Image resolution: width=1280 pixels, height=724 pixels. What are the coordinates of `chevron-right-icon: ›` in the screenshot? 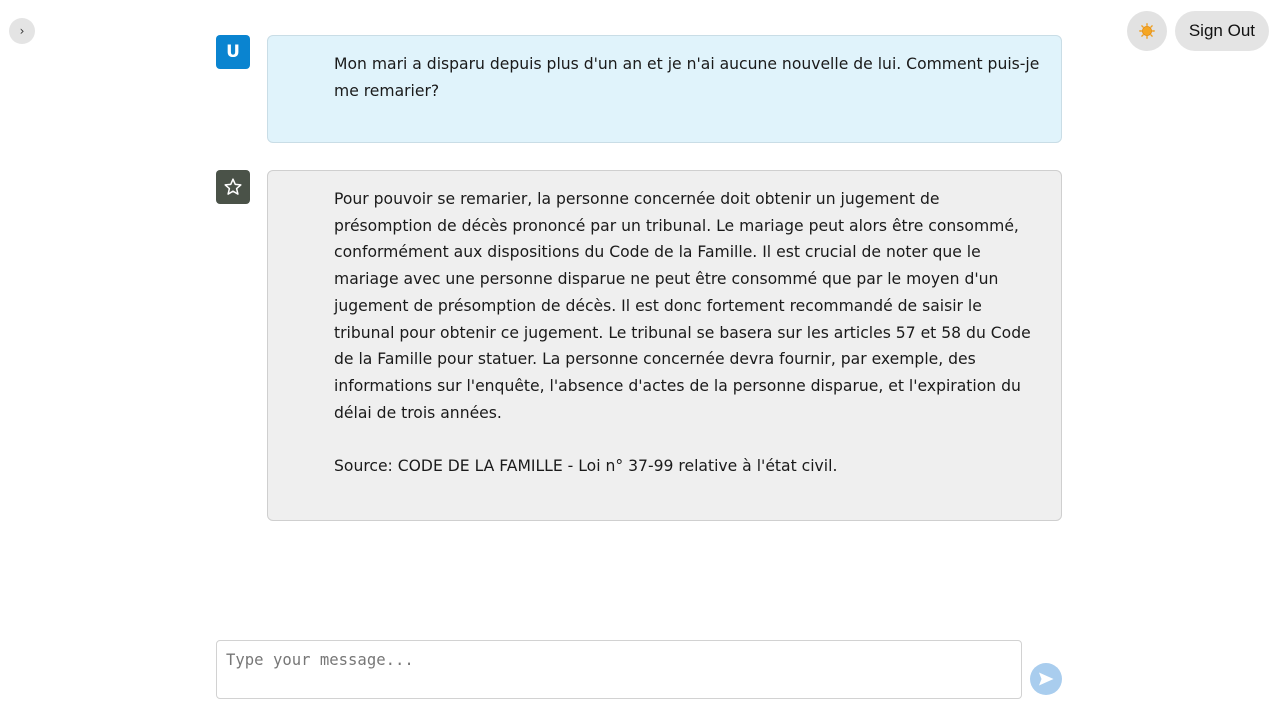 It's located at (22, 31).